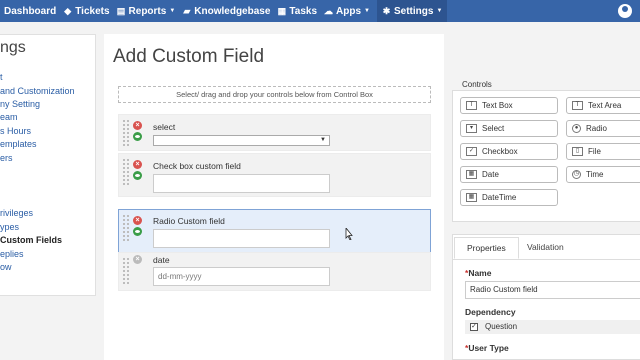 The image size is (640, 360). I want to click on nav-reports: ▤ Reports ▼, so click(146, 11).